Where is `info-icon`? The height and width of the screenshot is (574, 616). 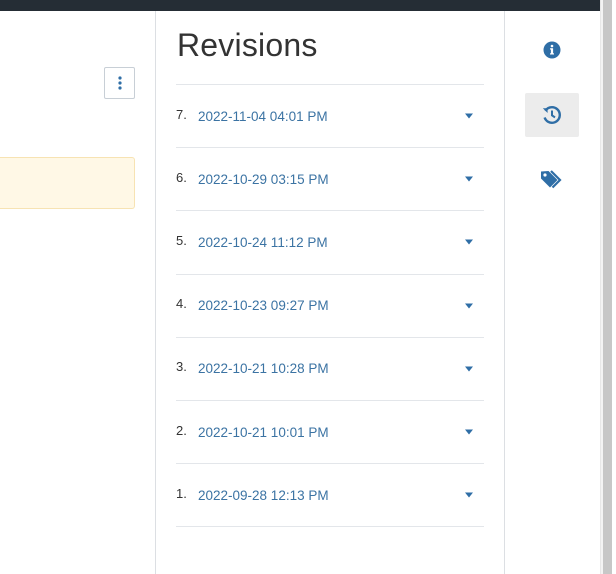
info-icon is located at coordinates (552, 50).